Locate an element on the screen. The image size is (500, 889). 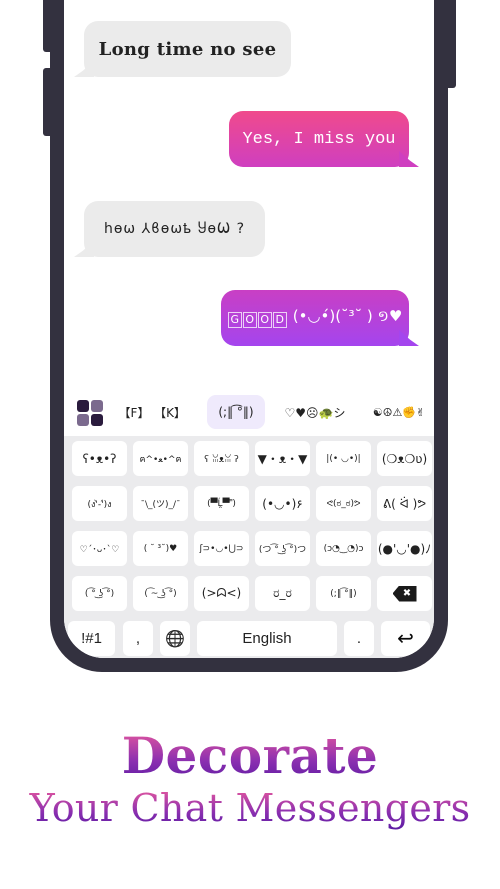
keyboard-category-bar: 【F】 【K】 (;‖ ͡°‖) ♡♥☹🐢シ ☯☮⚠✊✌ is located at coordinates (249, 411).